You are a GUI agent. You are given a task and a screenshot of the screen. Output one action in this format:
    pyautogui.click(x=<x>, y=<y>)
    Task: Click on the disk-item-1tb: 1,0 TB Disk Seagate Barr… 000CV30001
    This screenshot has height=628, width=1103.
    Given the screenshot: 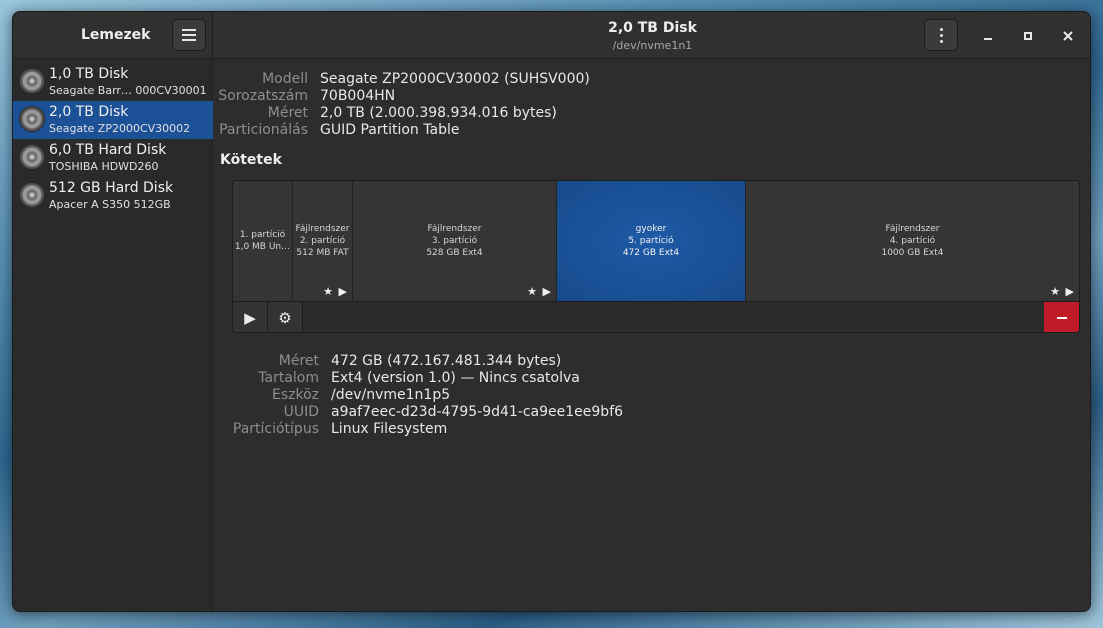 What is the action you would take?
    pyautogui.click(x=113, y=82)
    